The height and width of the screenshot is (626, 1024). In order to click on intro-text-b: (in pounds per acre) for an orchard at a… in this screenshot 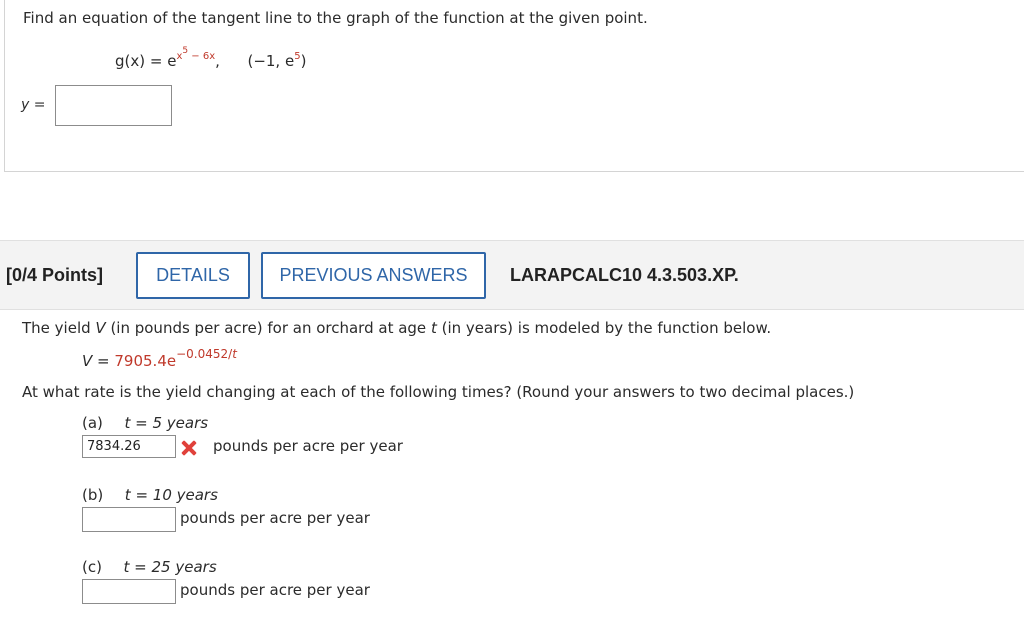, I will do `click(268, 328)`.